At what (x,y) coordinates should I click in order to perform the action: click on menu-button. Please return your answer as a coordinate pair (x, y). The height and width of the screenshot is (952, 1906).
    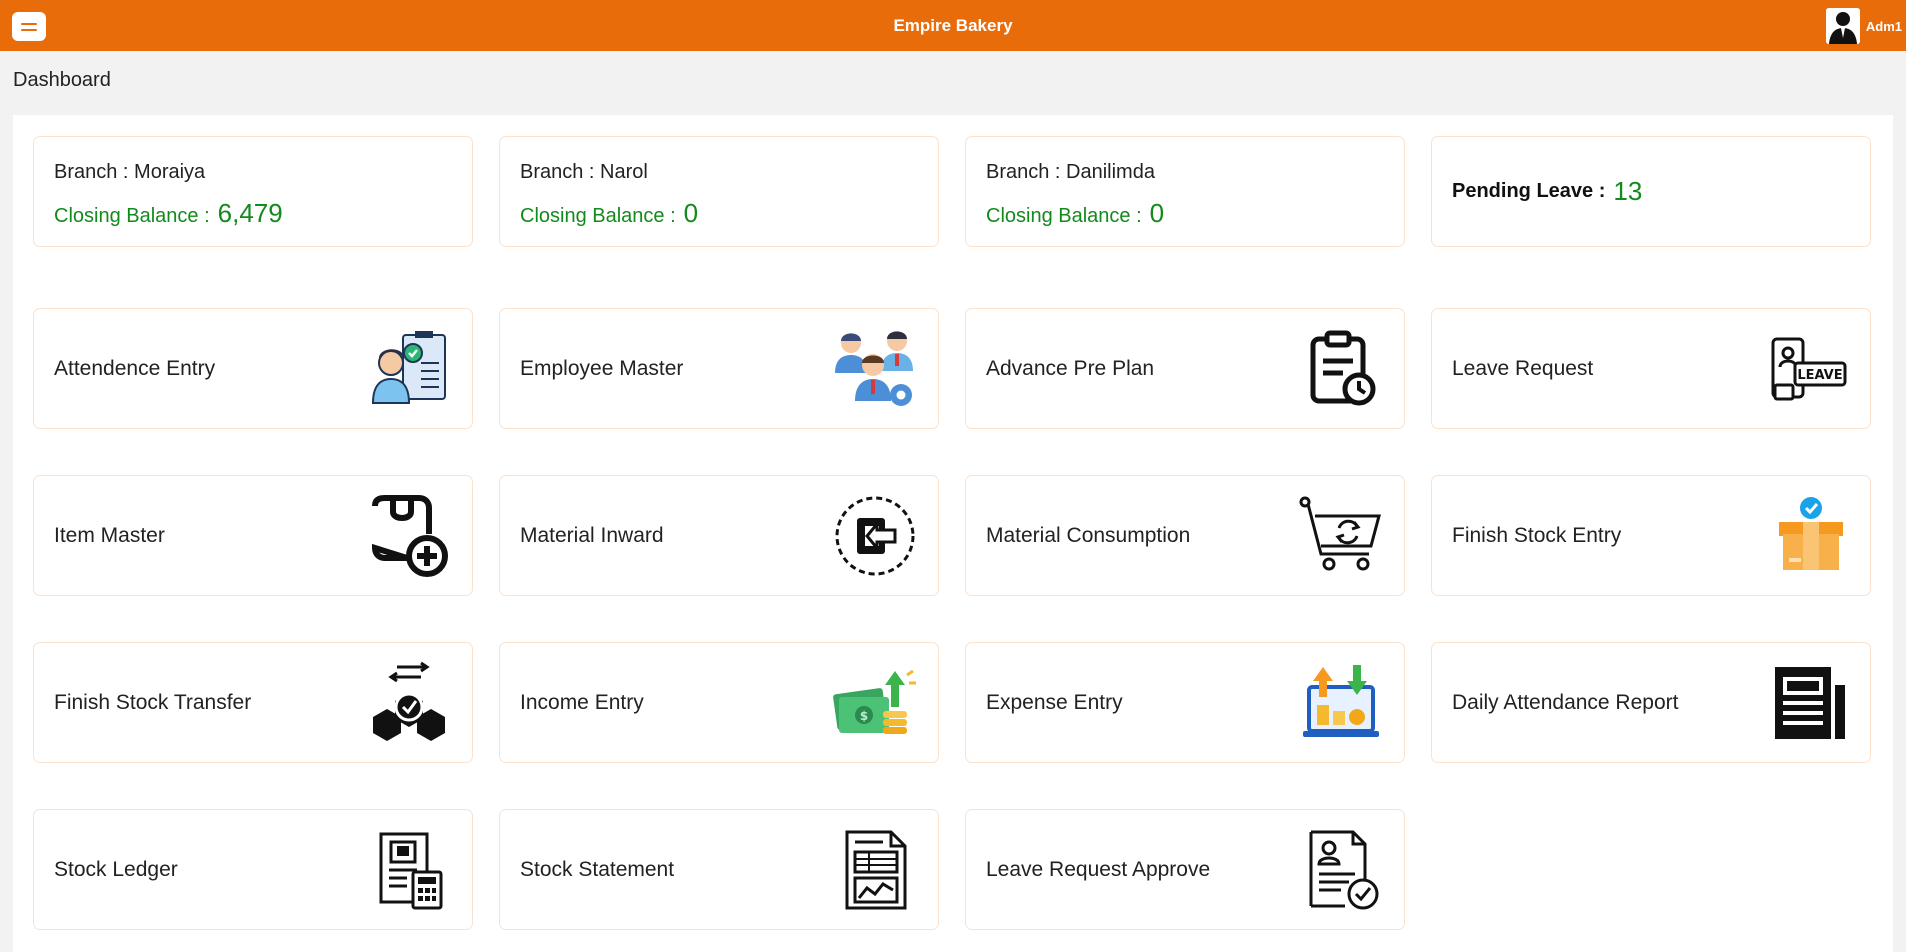
    Looking at the image, I should click on (29, 26).